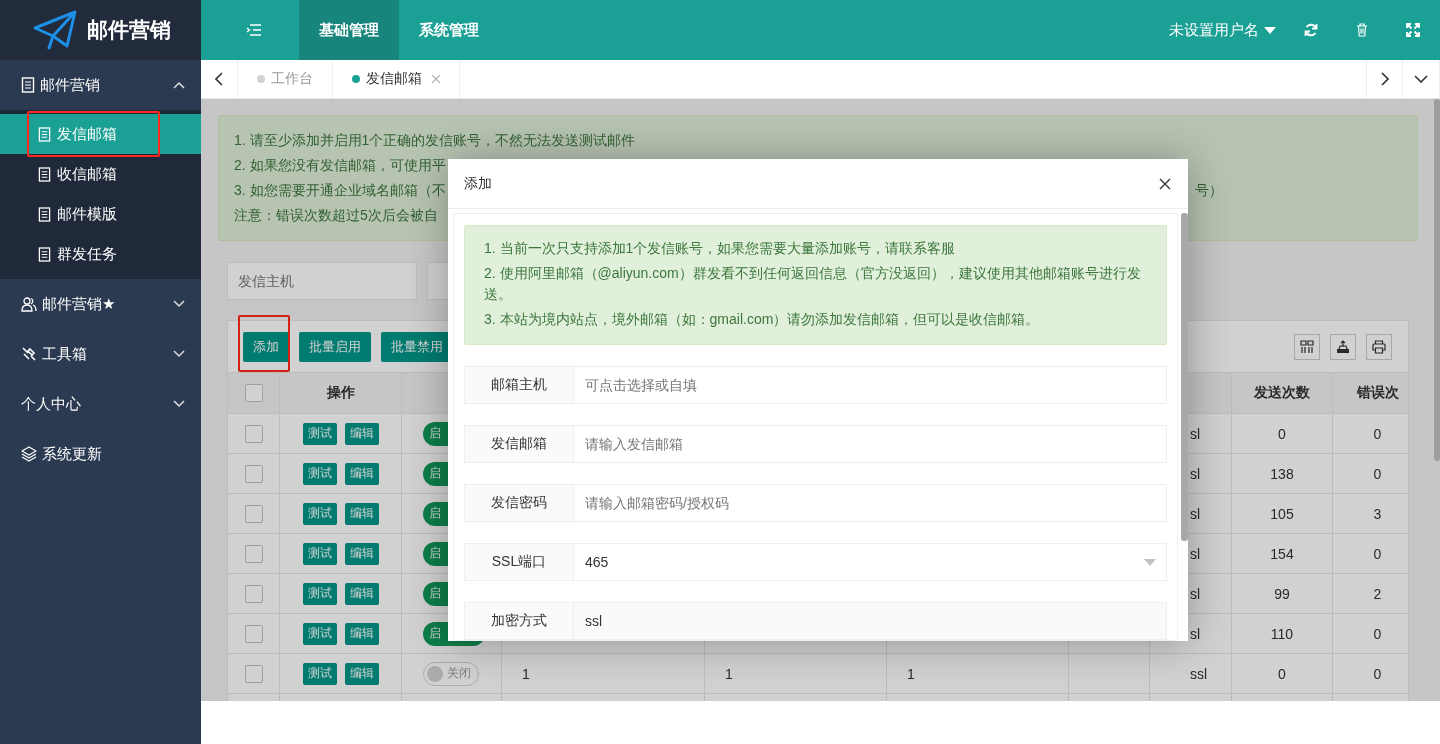  Describe the element at coordinates (100, 454) in the screenshot. I see `sidebar-group: 系统更新` at that location.